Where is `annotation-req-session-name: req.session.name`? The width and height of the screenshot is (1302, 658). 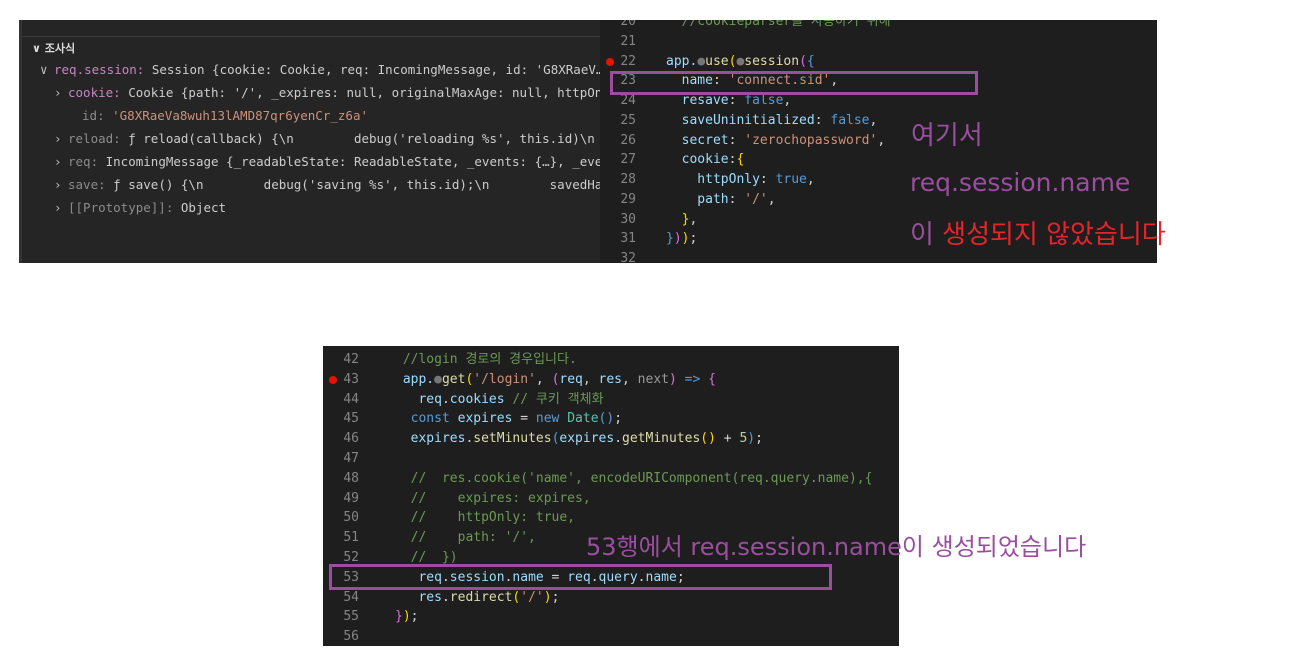
annotation-req-session-name: req.session.name is located at coordinates (1020, 182).